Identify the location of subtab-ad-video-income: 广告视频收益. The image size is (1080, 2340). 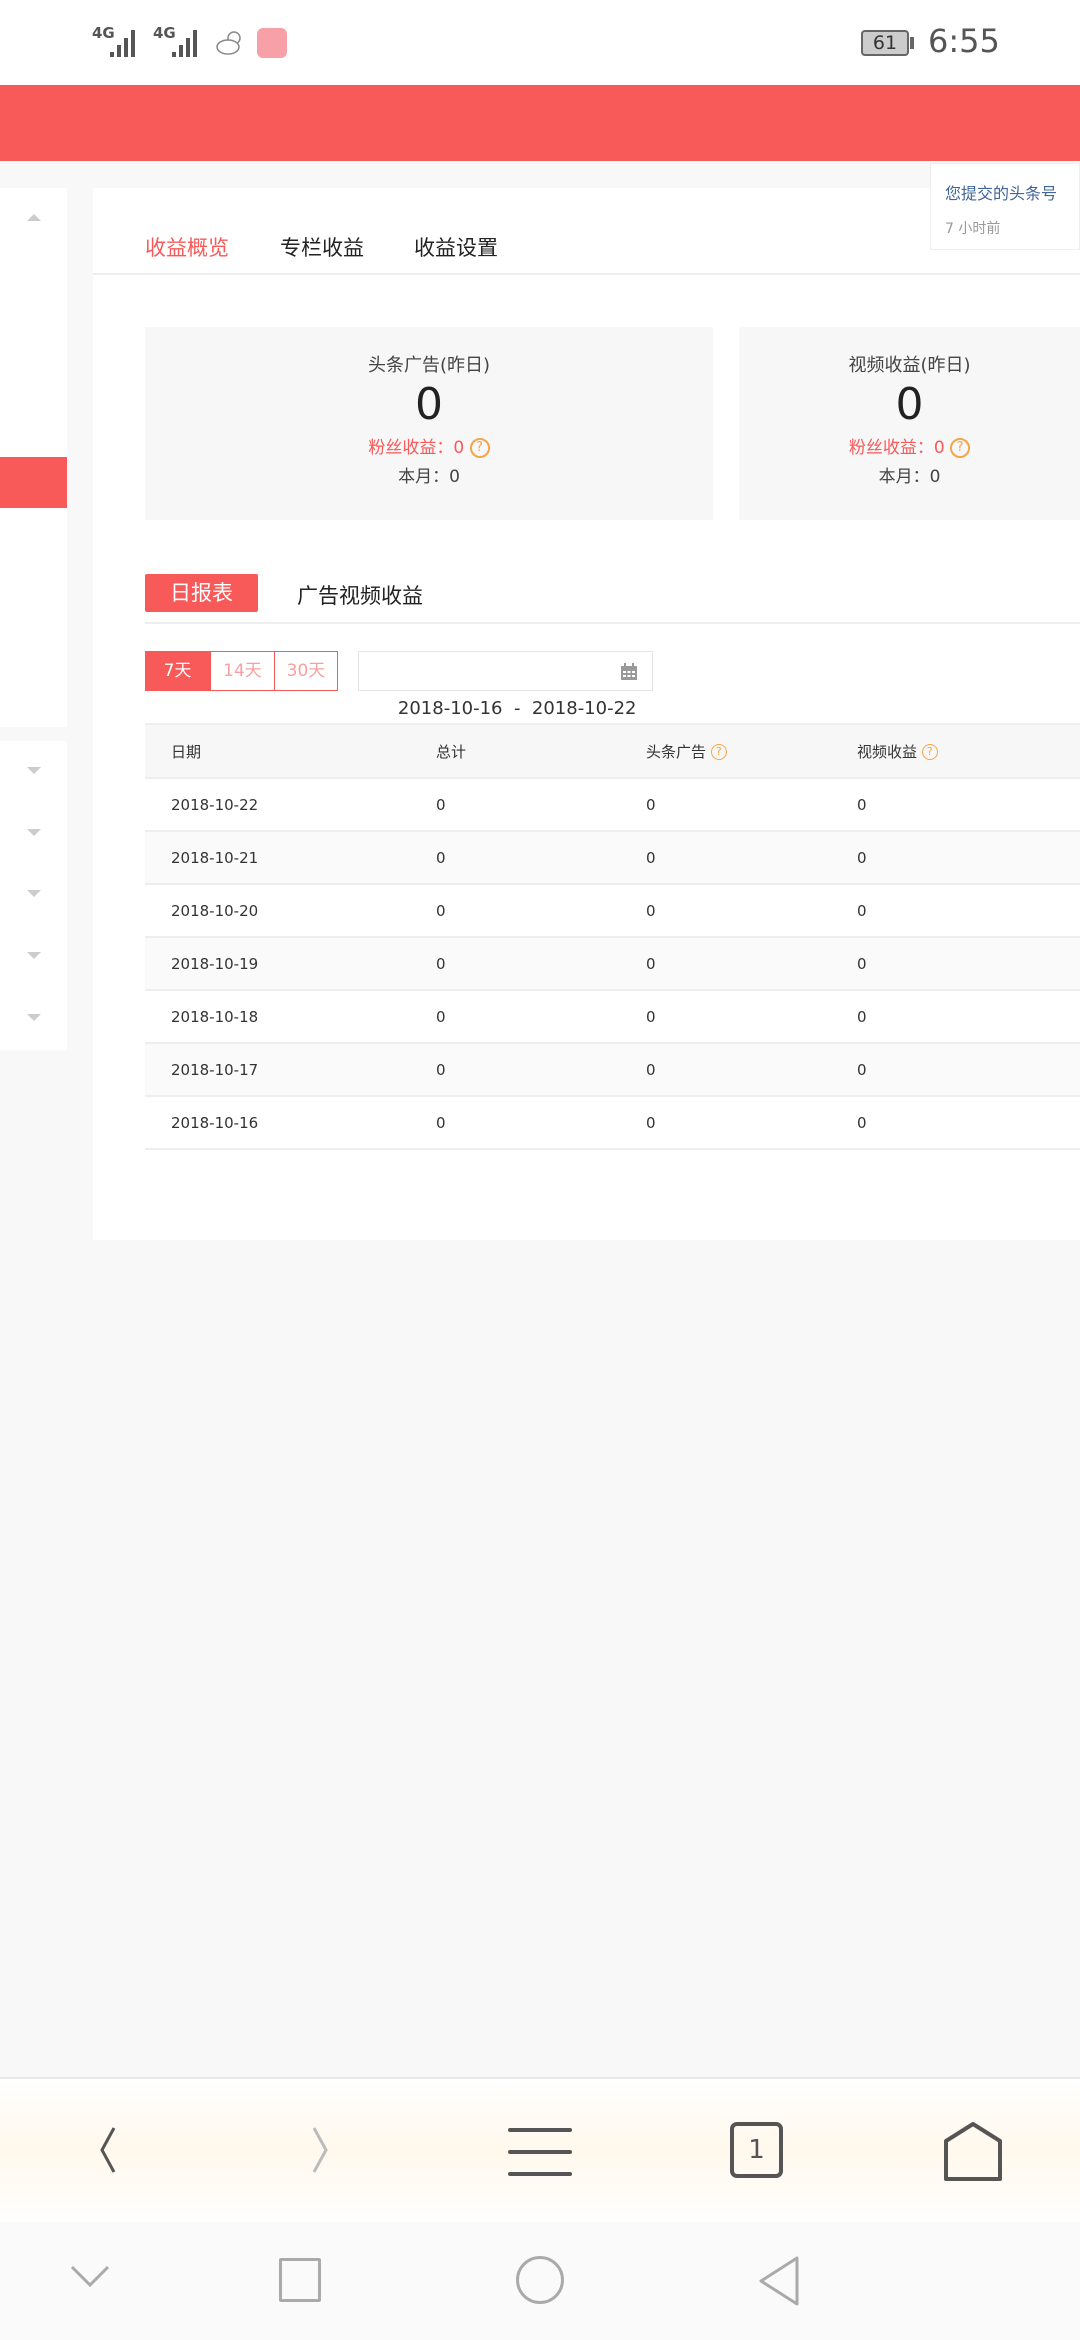
(360, 595).